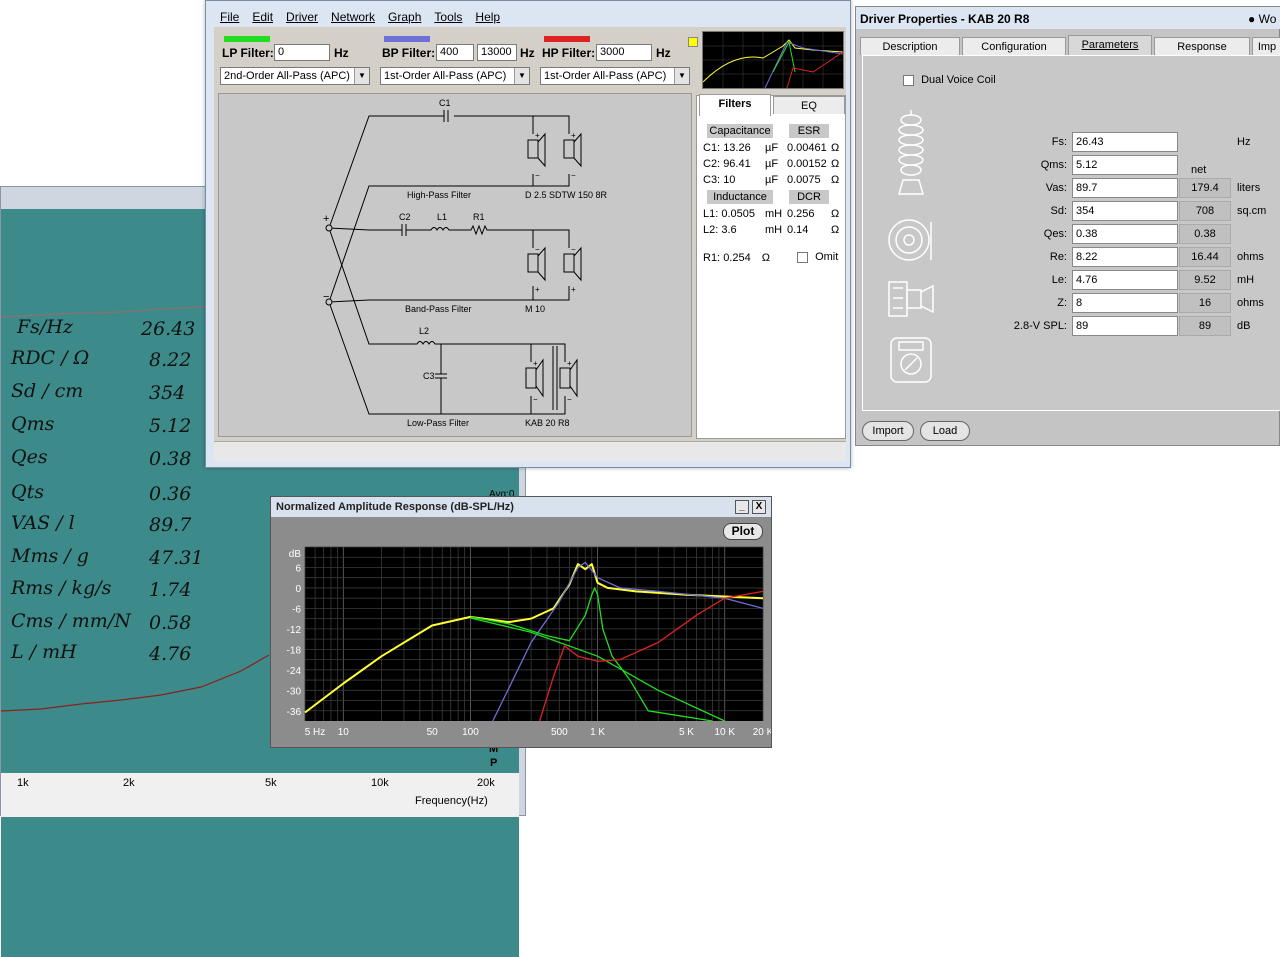  Describe the element at coordinates (295, 76) in the screenshot. I see `lp-type-select: 2nd-Order All-Pass (APC) ▼` at that location.